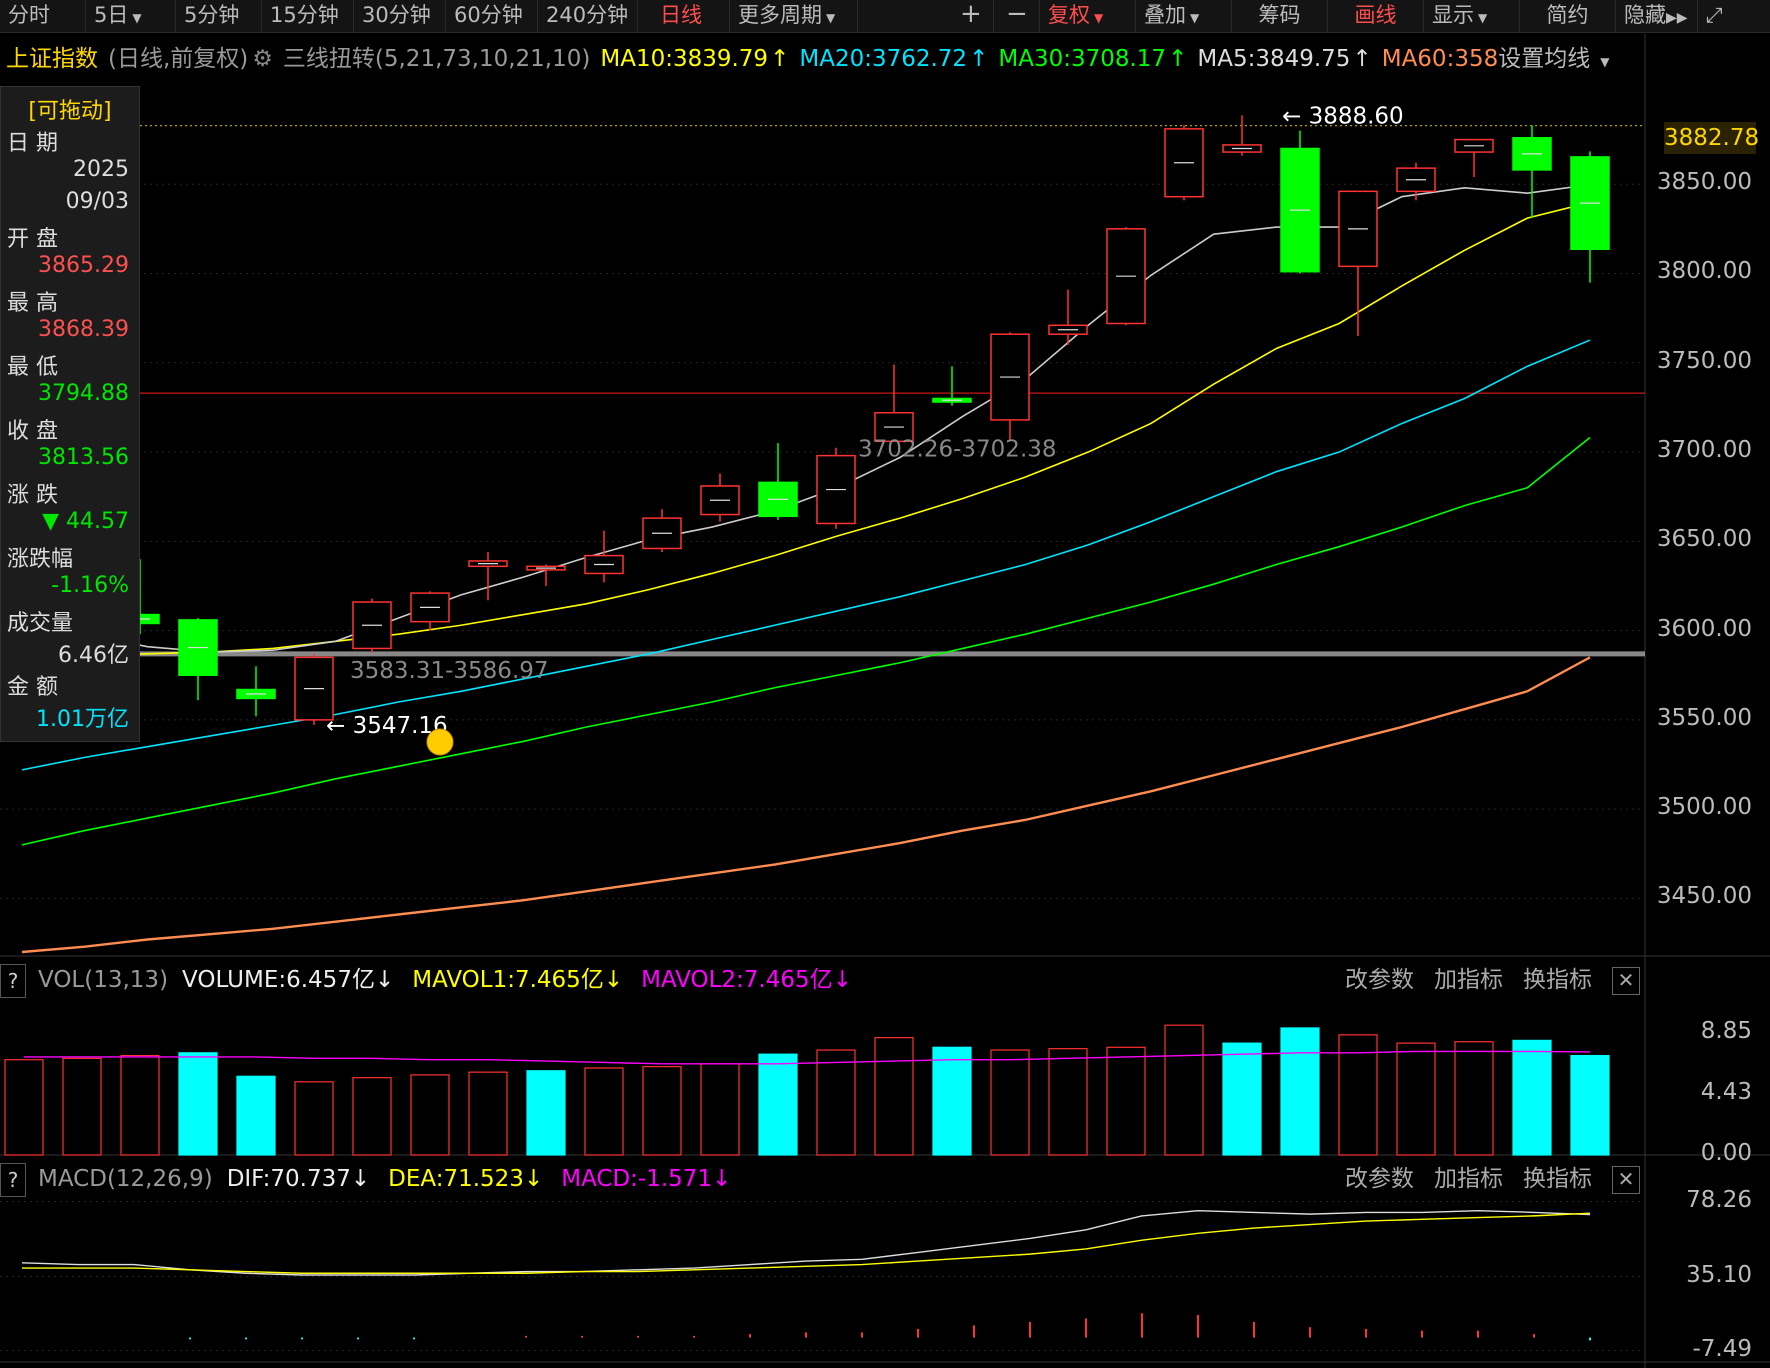 This screenshot has width=1770, height=1368. What do you see at coordinates (83, 457) in the screenshot?
I see `close-value: 3813.56` at bounding box center [83, 457].